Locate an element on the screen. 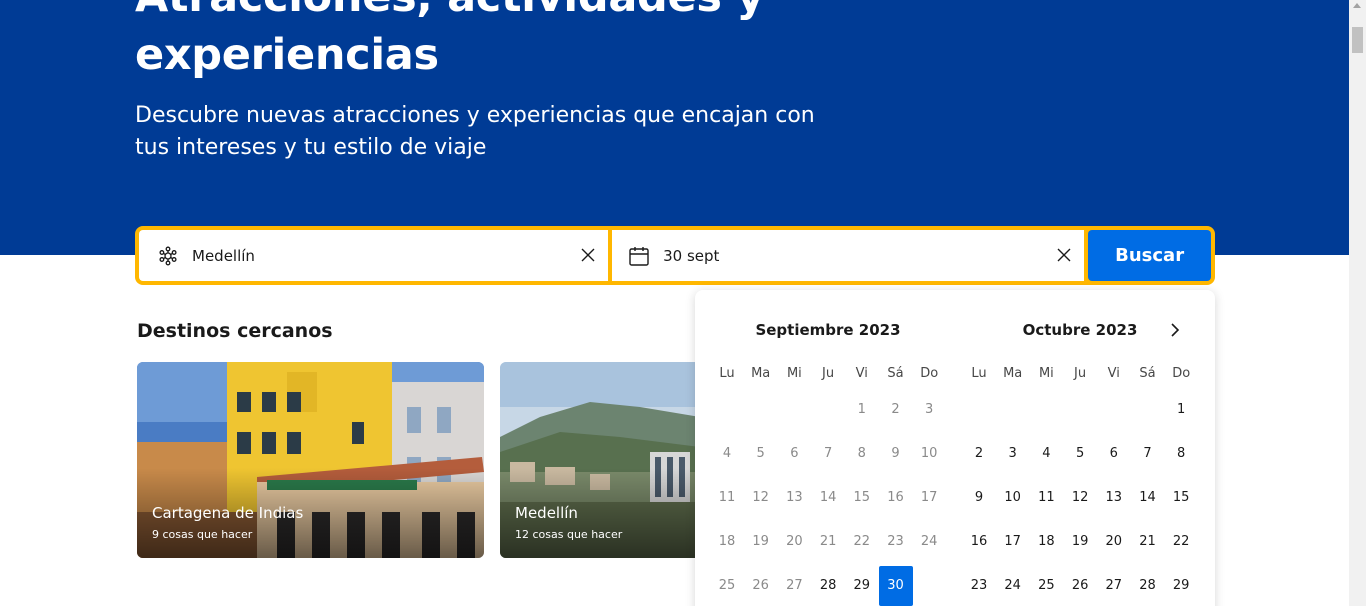 This screenshot has width=1366, height=606. search-bar: Medellín 30 sept Buscar is located at coordinates (675, 255).